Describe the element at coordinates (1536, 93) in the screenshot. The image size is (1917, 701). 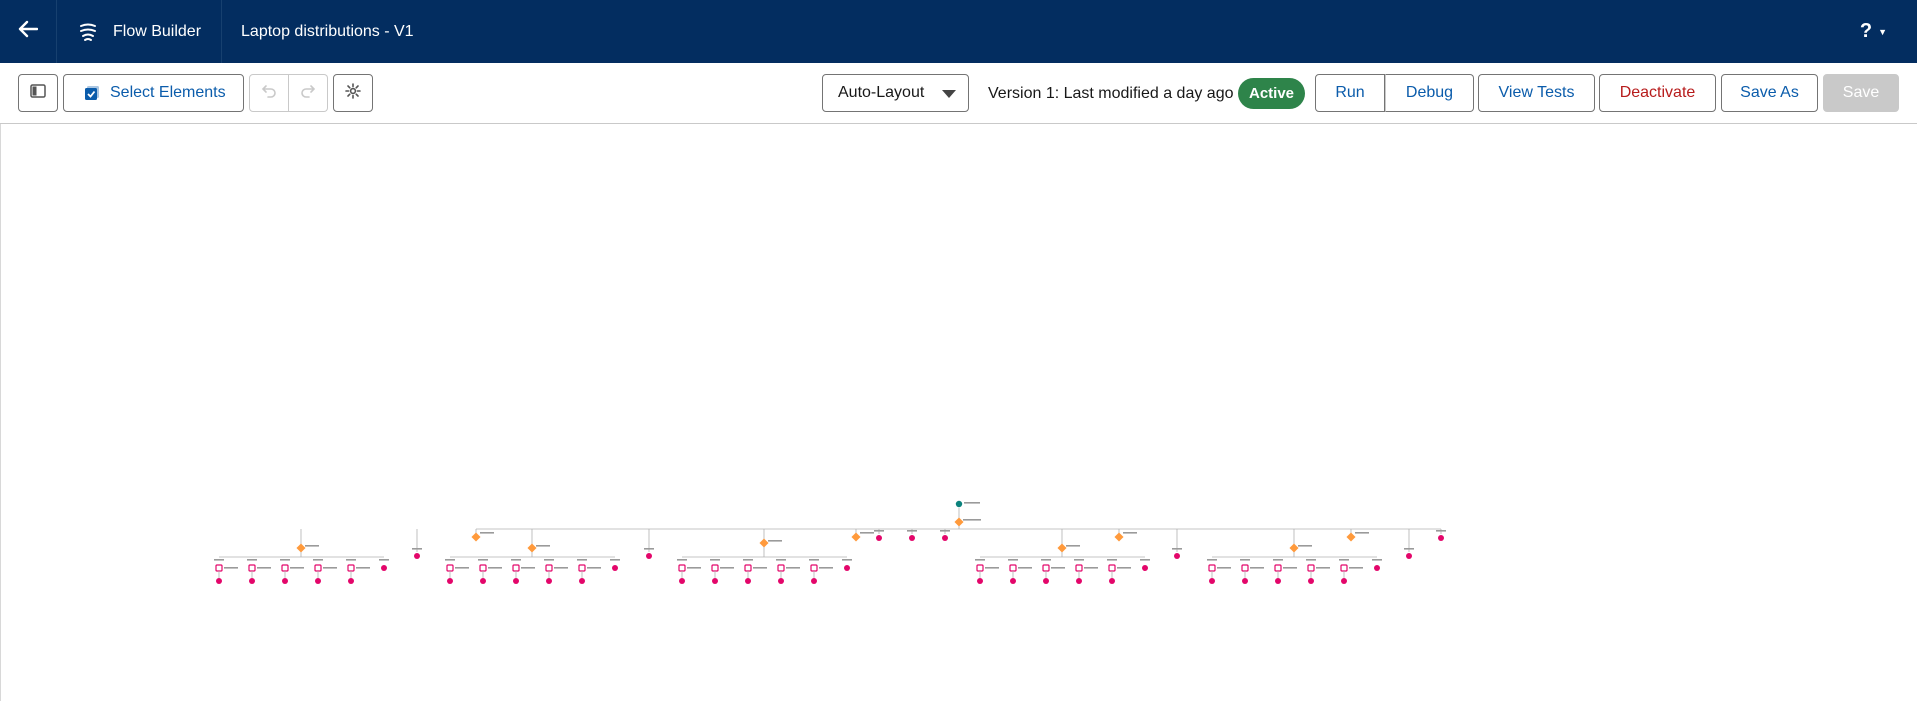
I see `view-tests-button: View Tests` at that location.